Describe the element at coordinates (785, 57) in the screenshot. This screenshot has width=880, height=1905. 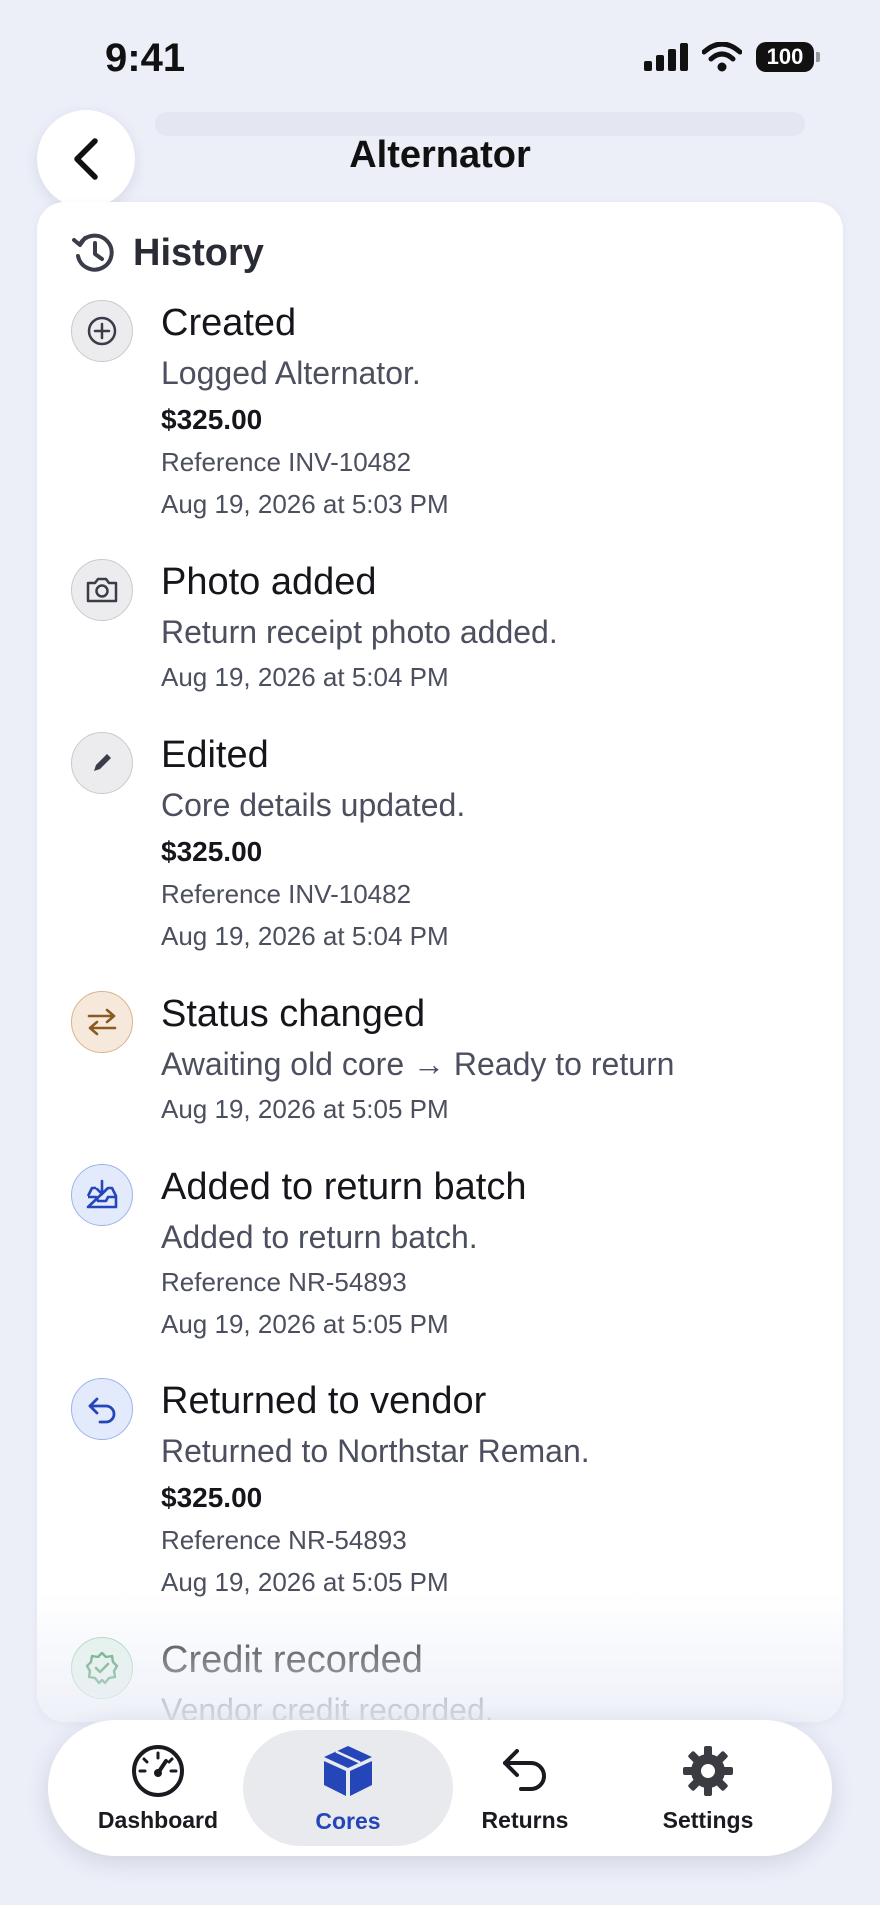
I see `battery-level: 100` at that location.